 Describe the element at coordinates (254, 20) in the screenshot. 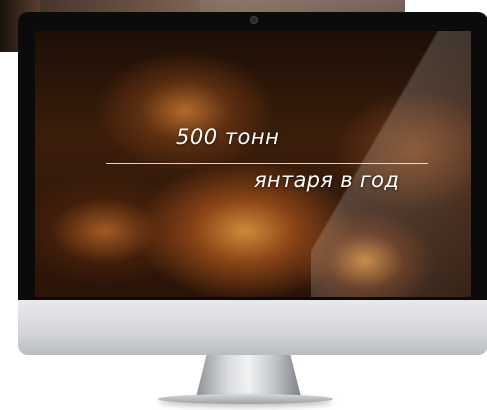

I see `camera-icon` at that location.